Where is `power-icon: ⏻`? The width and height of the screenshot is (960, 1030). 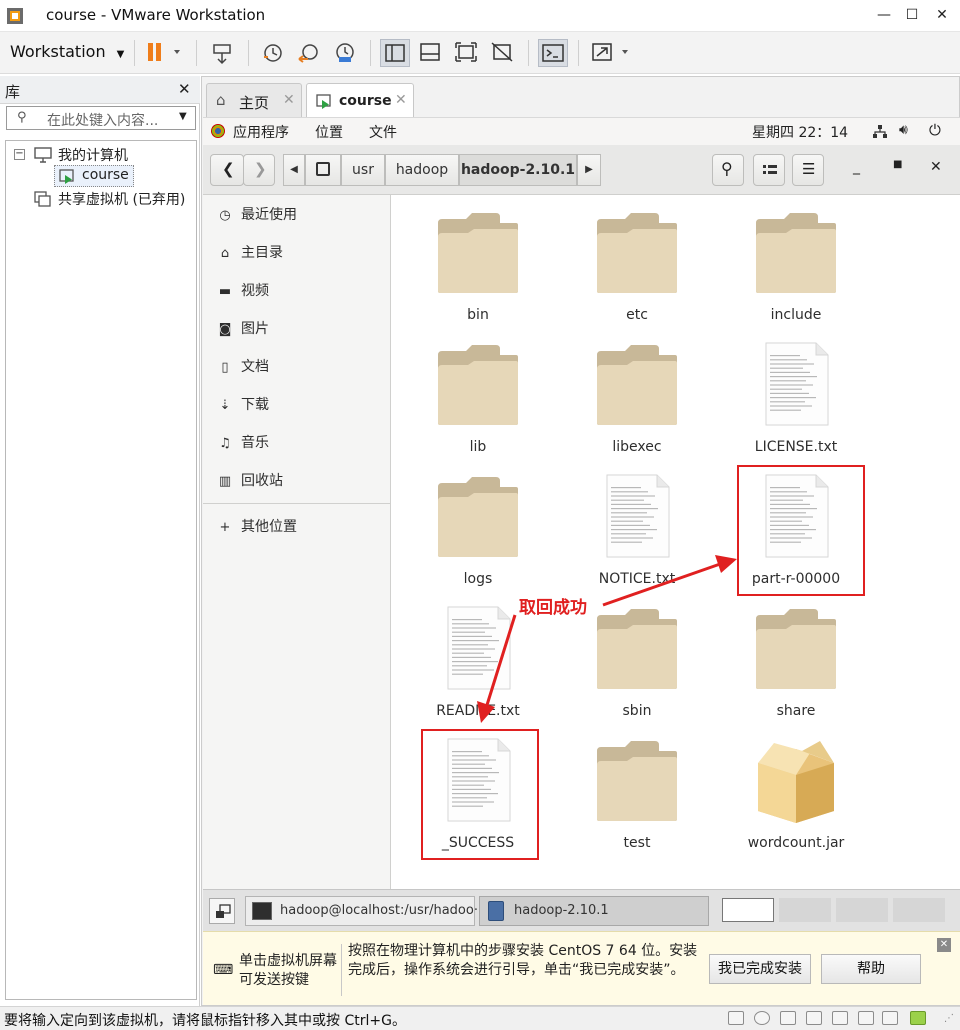
power-icon: ⏻ is located at coordinates (935, 130).